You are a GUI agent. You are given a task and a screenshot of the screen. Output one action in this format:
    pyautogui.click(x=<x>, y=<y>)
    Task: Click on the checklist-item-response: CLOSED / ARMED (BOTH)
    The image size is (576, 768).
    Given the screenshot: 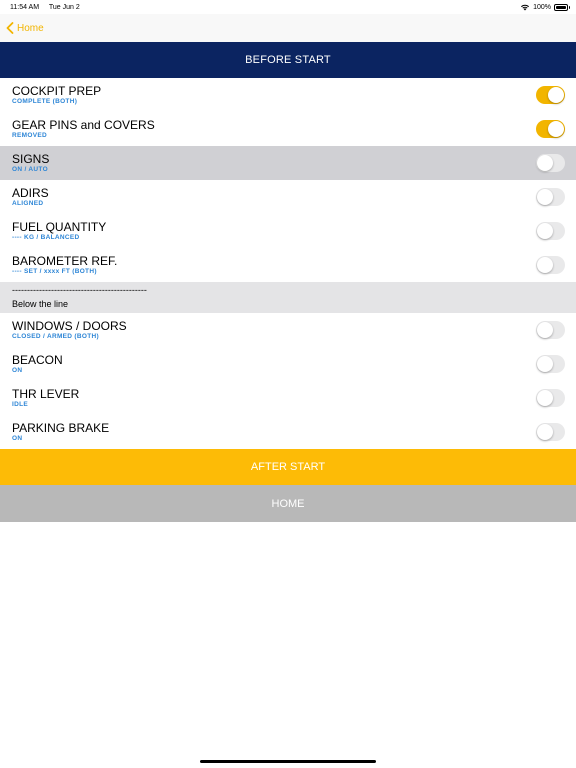 What is the action you would take?
    pyautogui.click(x=55, y=336)
    